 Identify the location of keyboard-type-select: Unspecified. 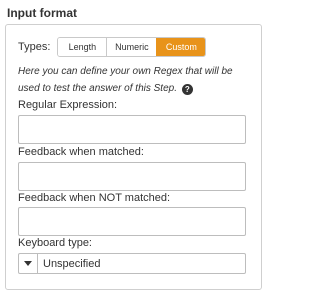
(132, 263).